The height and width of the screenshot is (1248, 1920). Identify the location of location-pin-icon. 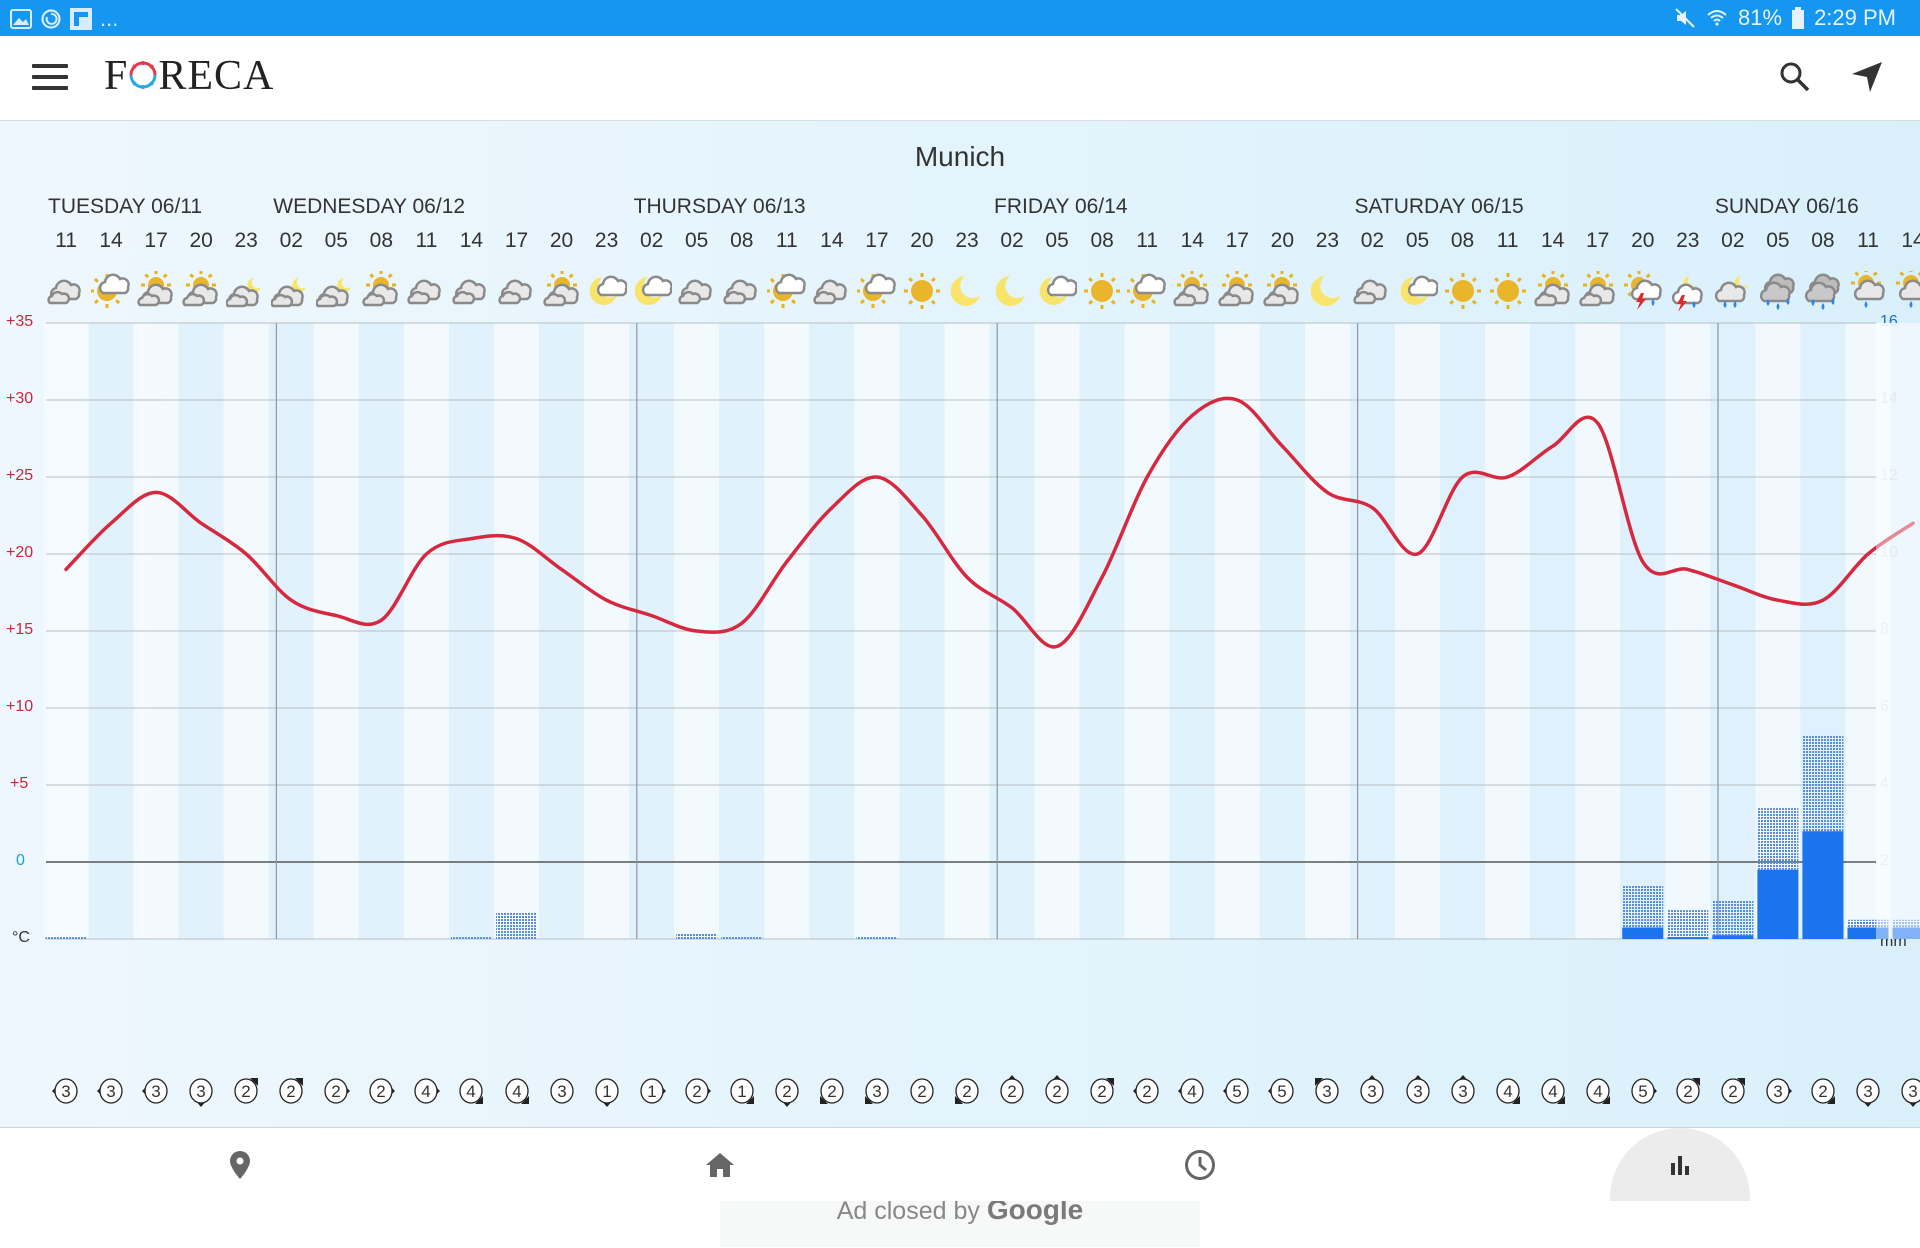
(240, 1165).